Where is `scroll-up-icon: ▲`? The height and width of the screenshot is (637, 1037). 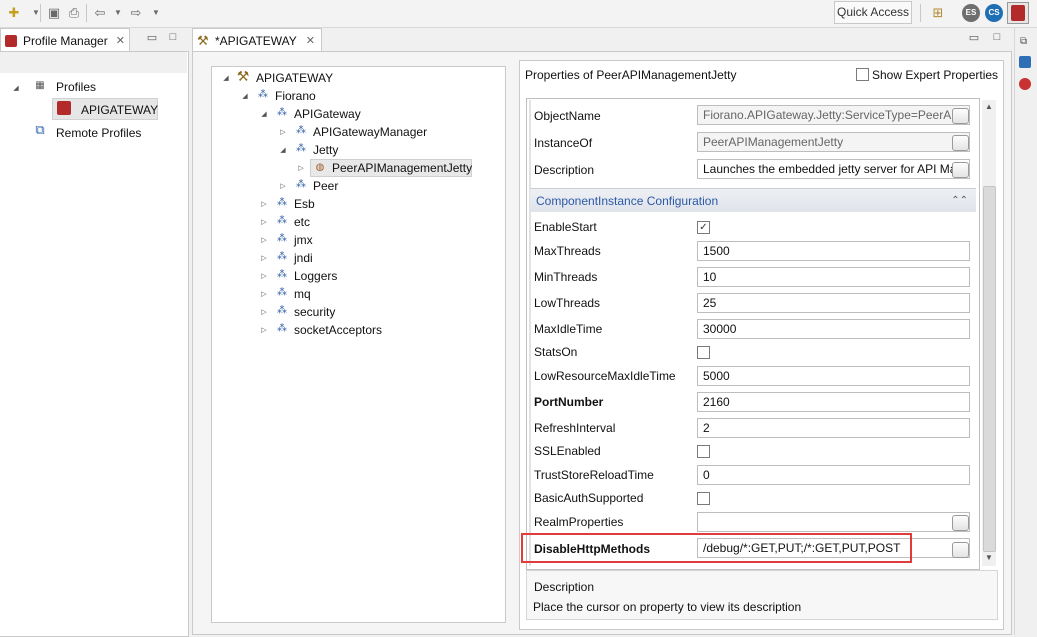 scroll-up-icon: ▲ is located at coordinates (989, 106).